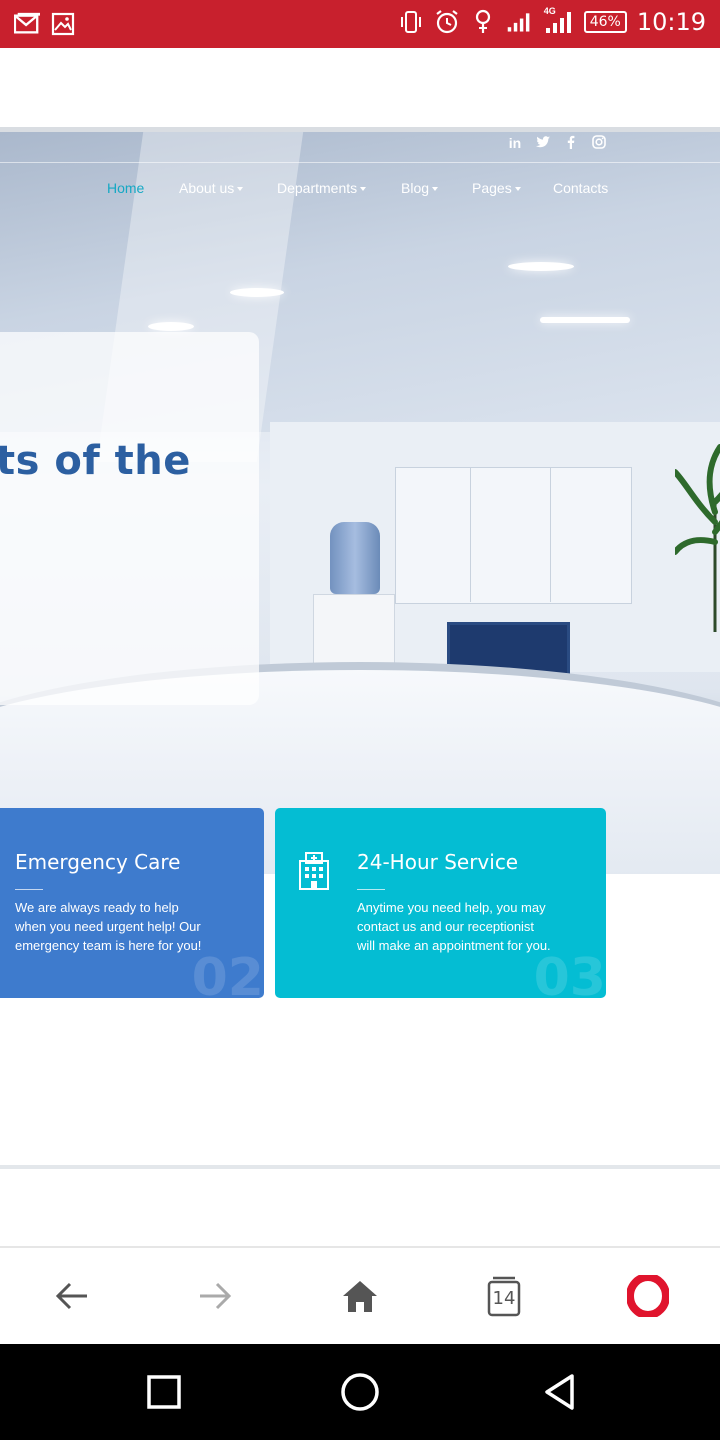 The height and width of the screenshot is (1440, 720). Describe the element at coordinates (355, 558) in the screenshot. I see `water-bottle` at that location.